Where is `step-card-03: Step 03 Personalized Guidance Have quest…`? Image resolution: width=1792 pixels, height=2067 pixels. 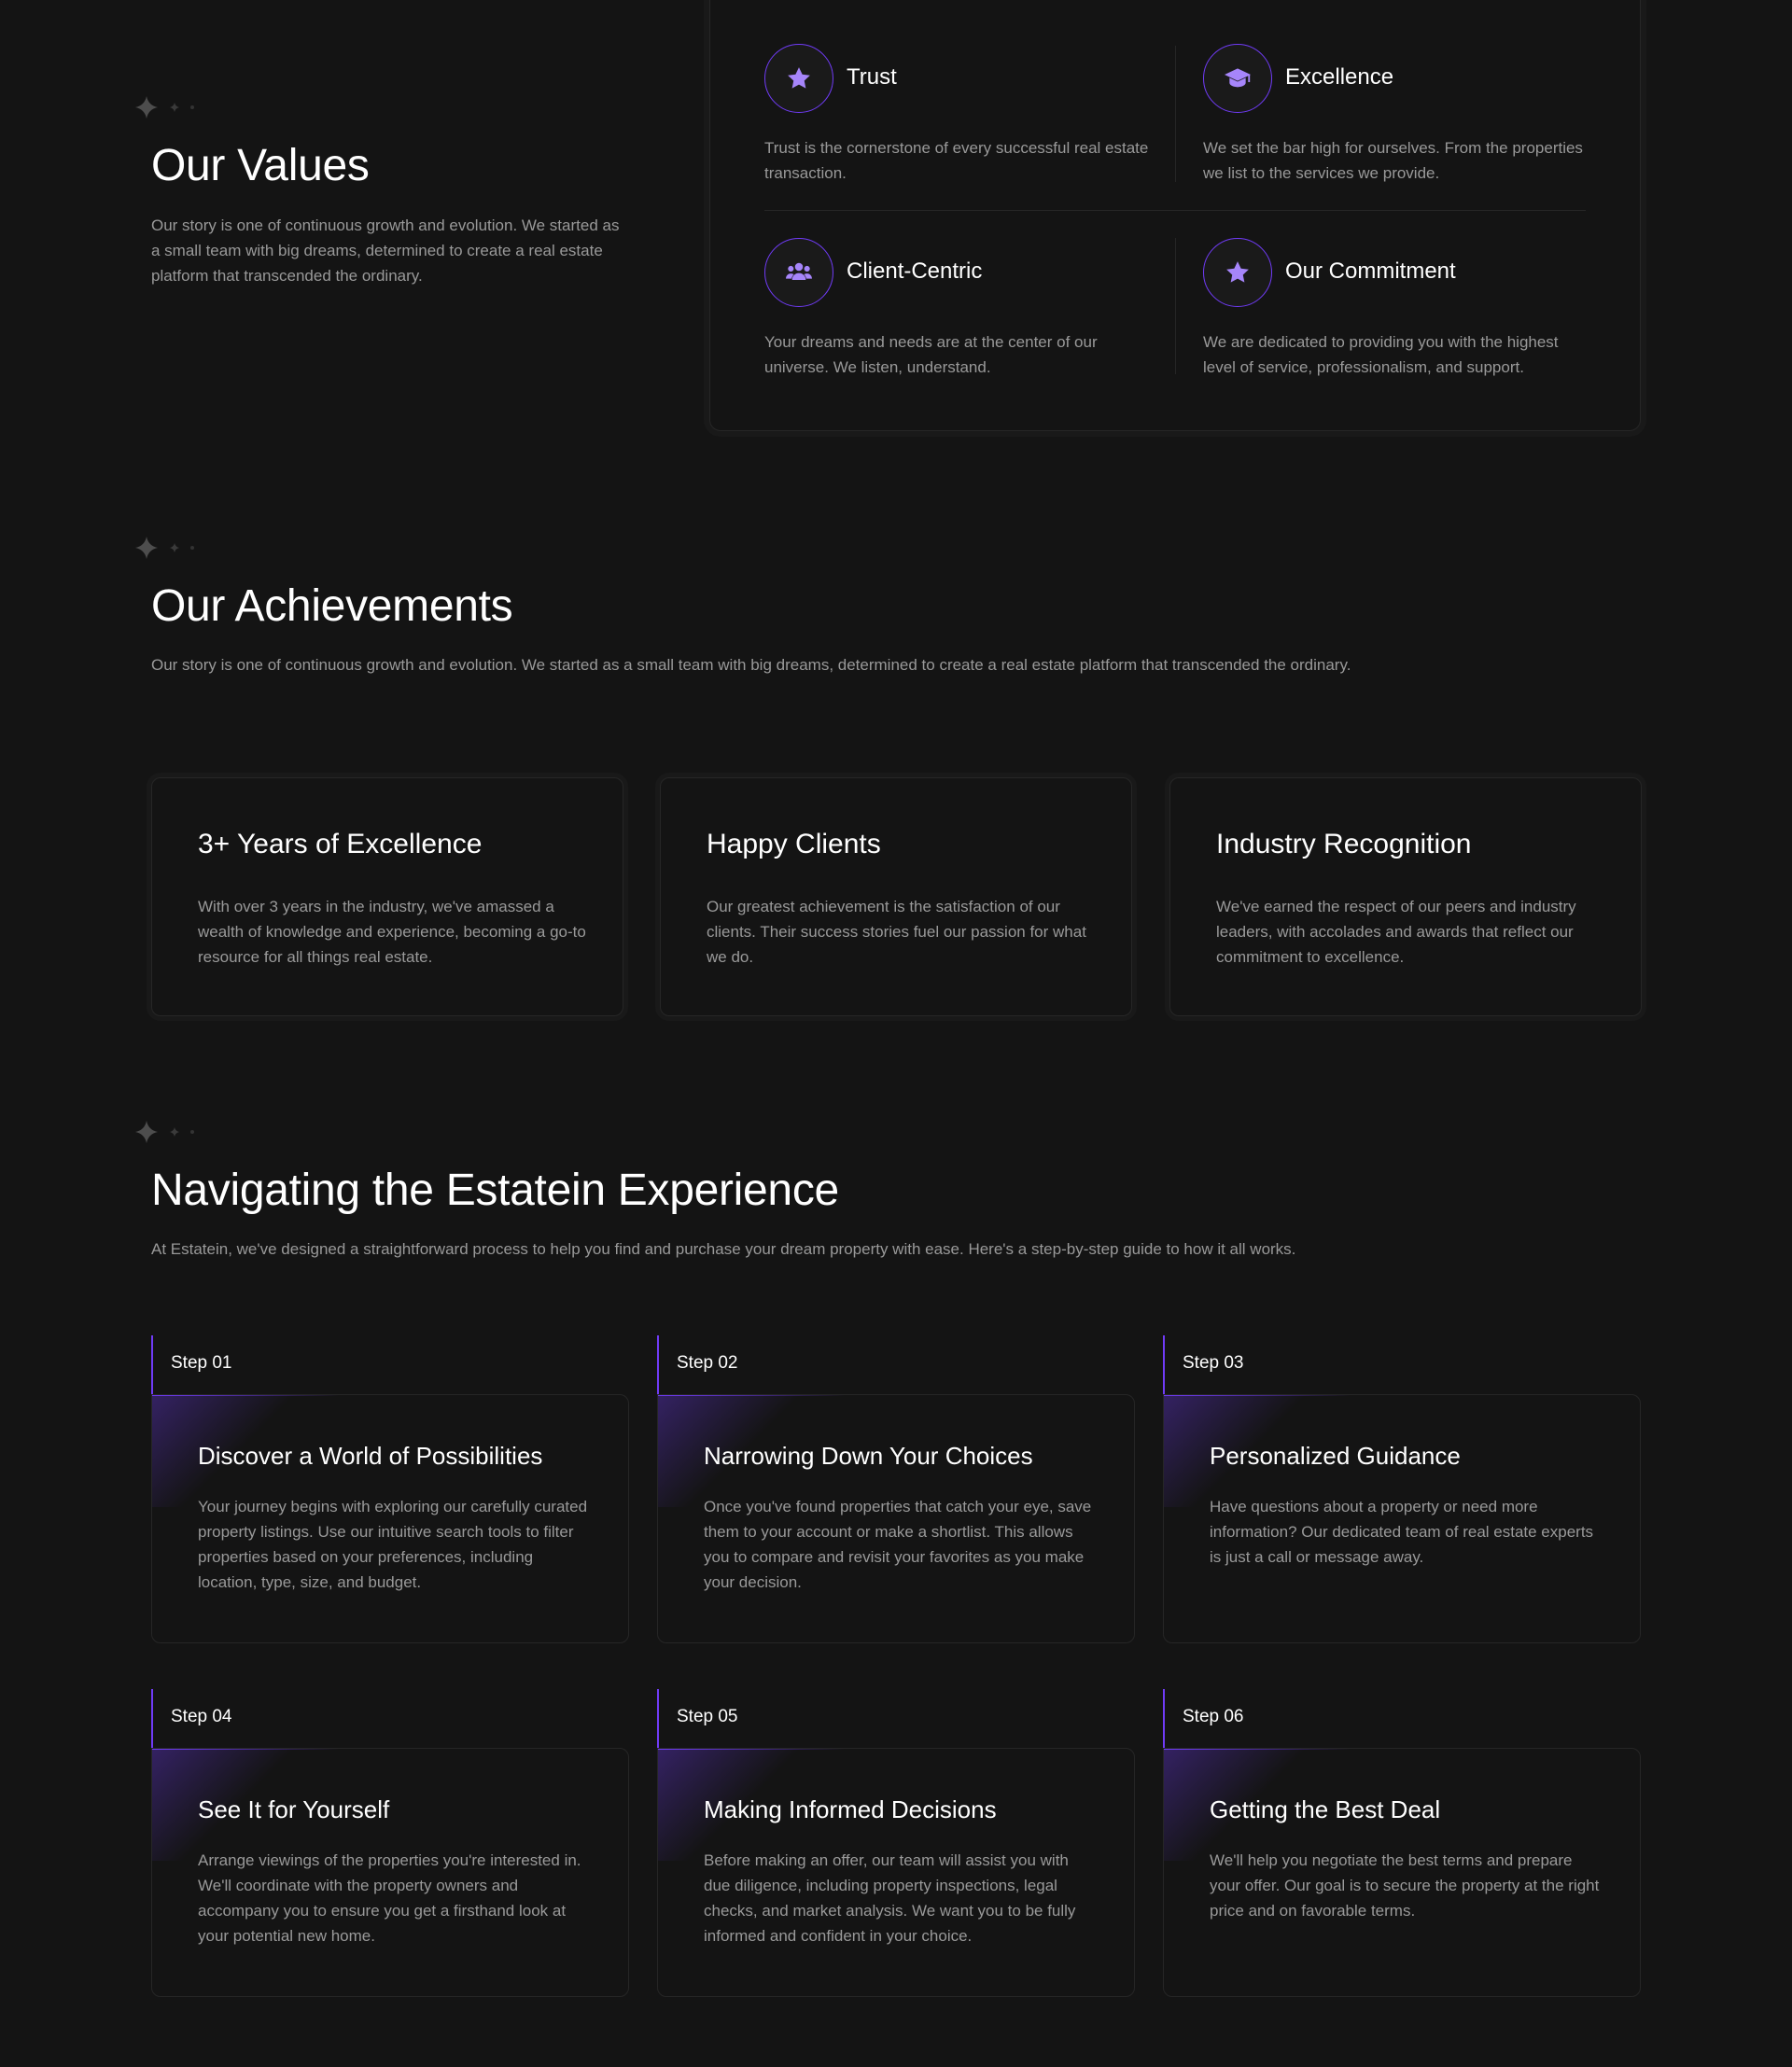
step-card-03: Step 03 Personalized Guidance Have quest… is located at coordinates (1402, 1489).